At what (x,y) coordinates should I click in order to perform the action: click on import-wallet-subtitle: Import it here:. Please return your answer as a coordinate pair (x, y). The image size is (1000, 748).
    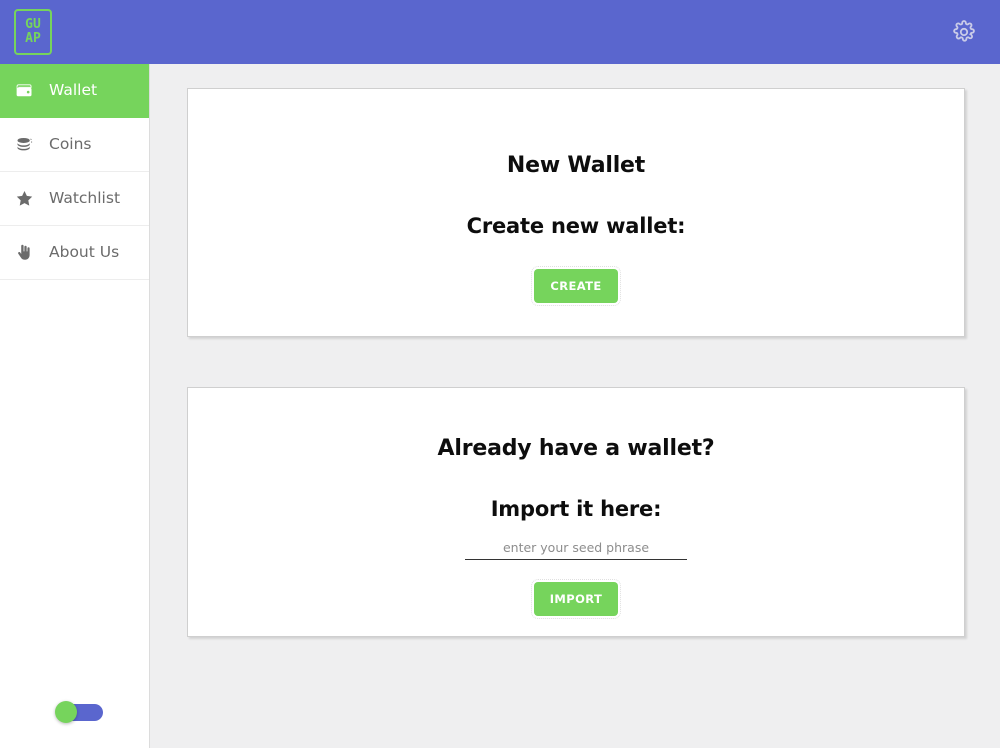
    Looking at the image, I should click on (576, 509).